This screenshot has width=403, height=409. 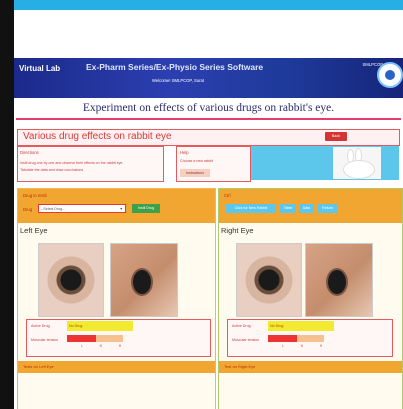 What do you see at coordinates (35, 195) in the screenshot?
I see `drug-to-instil-label: Drug to Instil` at bounding box center [35, 195].